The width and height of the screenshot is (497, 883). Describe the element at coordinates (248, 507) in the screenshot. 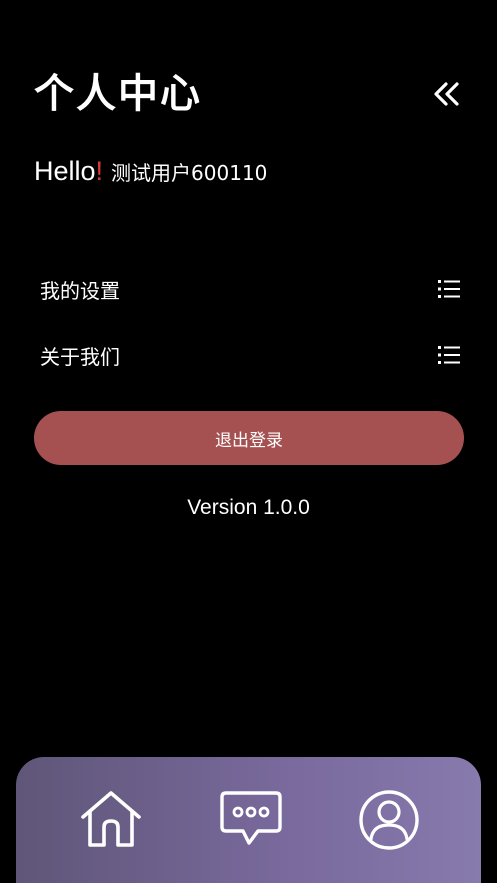

I see `version-text: Version 1.0.0` at that location.